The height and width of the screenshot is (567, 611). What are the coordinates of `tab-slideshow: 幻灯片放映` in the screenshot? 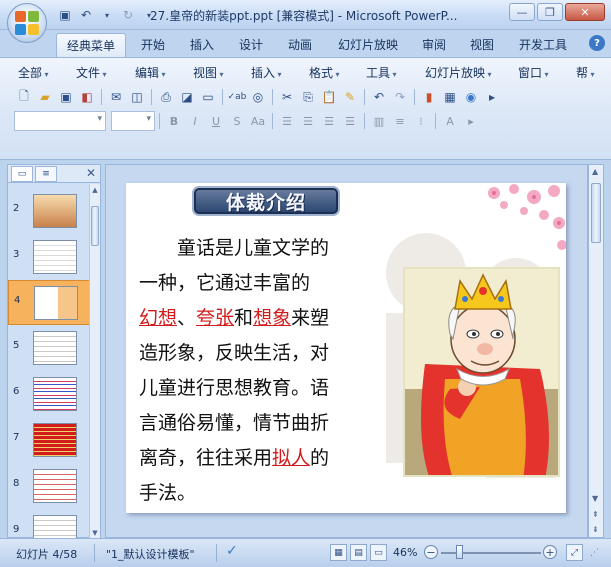 It's located at (368, 44).